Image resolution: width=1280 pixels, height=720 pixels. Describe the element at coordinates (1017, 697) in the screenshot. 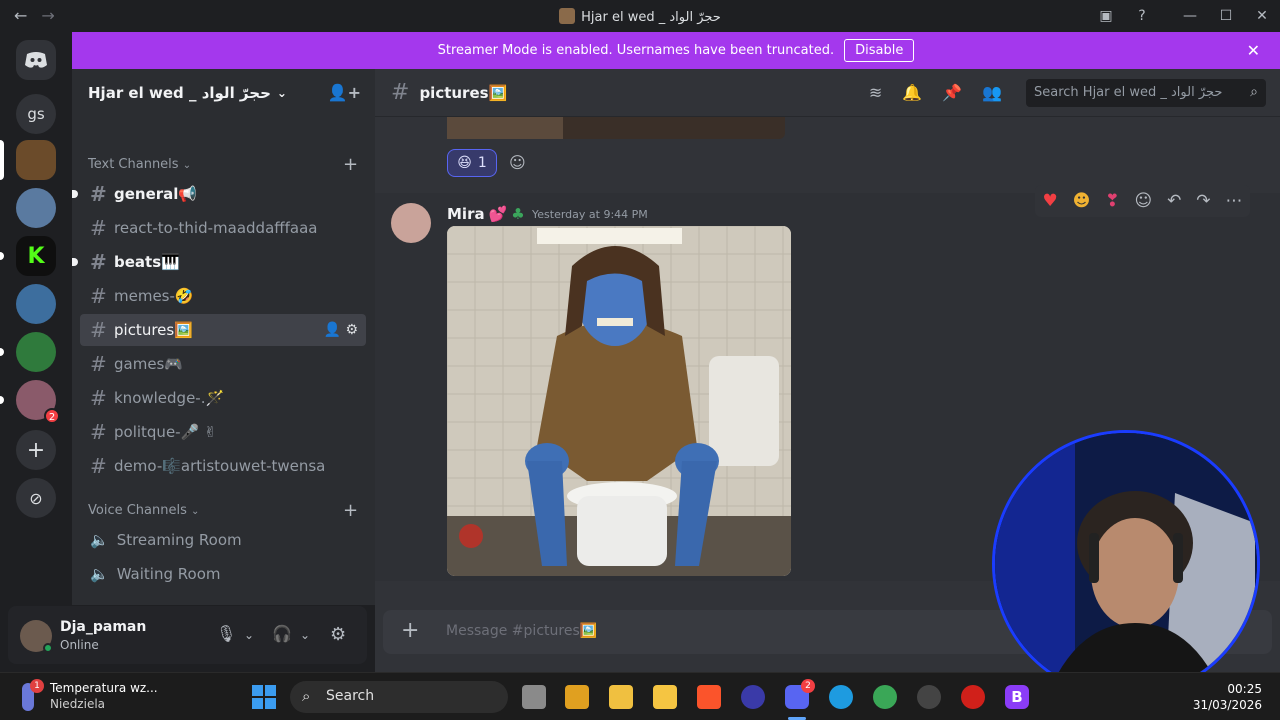

I see `b-app-icon: B` at that location.